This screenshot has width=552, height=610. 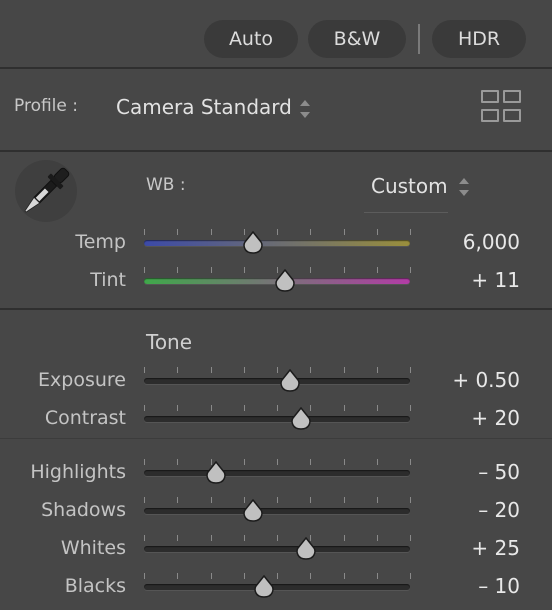 What do you see at coordinates (277, 232) in the screenshot?
I see `temp-slider-ticks` at bounding box center [277, 232].